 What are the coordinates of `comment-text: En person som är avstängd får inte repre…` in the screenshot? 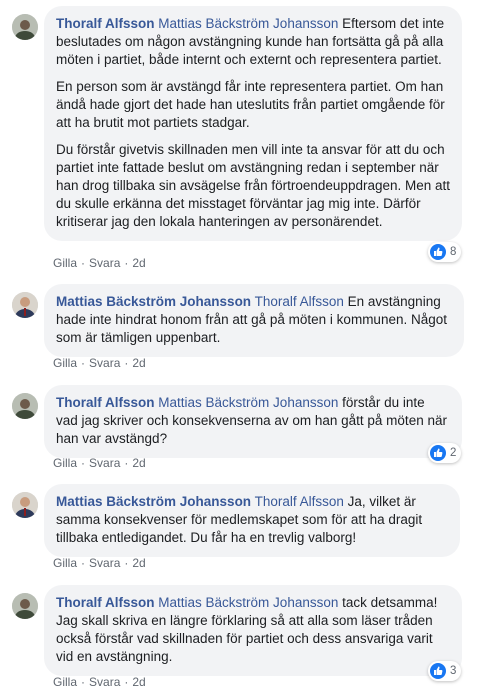 It's located at (250, 104).